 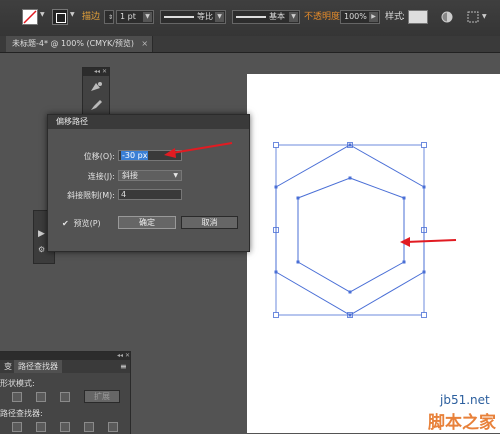 What do you see at coordinates (96, 87) in the screenshot?
I see `symbol-sprayer-icon` at bounding box center [96, 87].